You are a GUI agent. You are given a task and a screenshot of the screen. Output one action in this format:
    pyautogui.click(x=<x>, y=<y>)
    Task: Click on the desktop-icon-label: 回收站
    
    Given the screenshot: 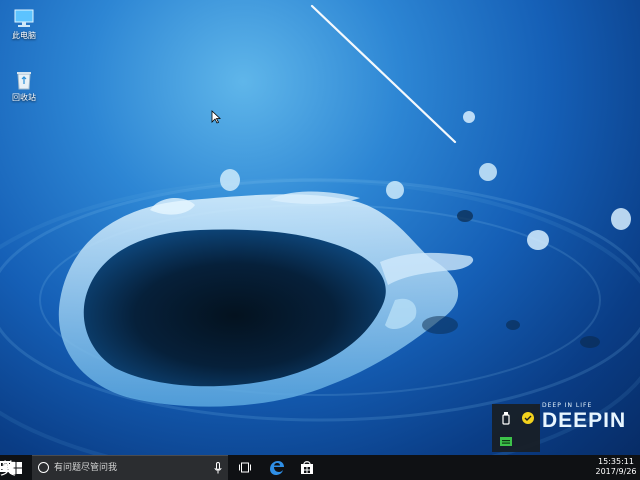 What is the action you would take?
    pyautogui.click(x=24, y=97)
    